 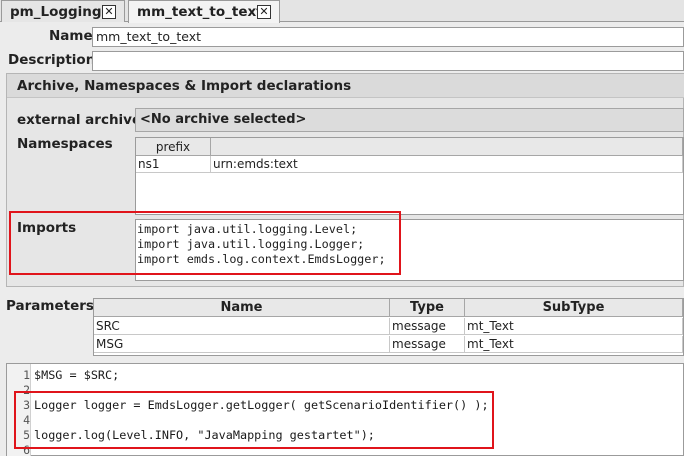 I want to click on description-field, so click(x=388, y=61).